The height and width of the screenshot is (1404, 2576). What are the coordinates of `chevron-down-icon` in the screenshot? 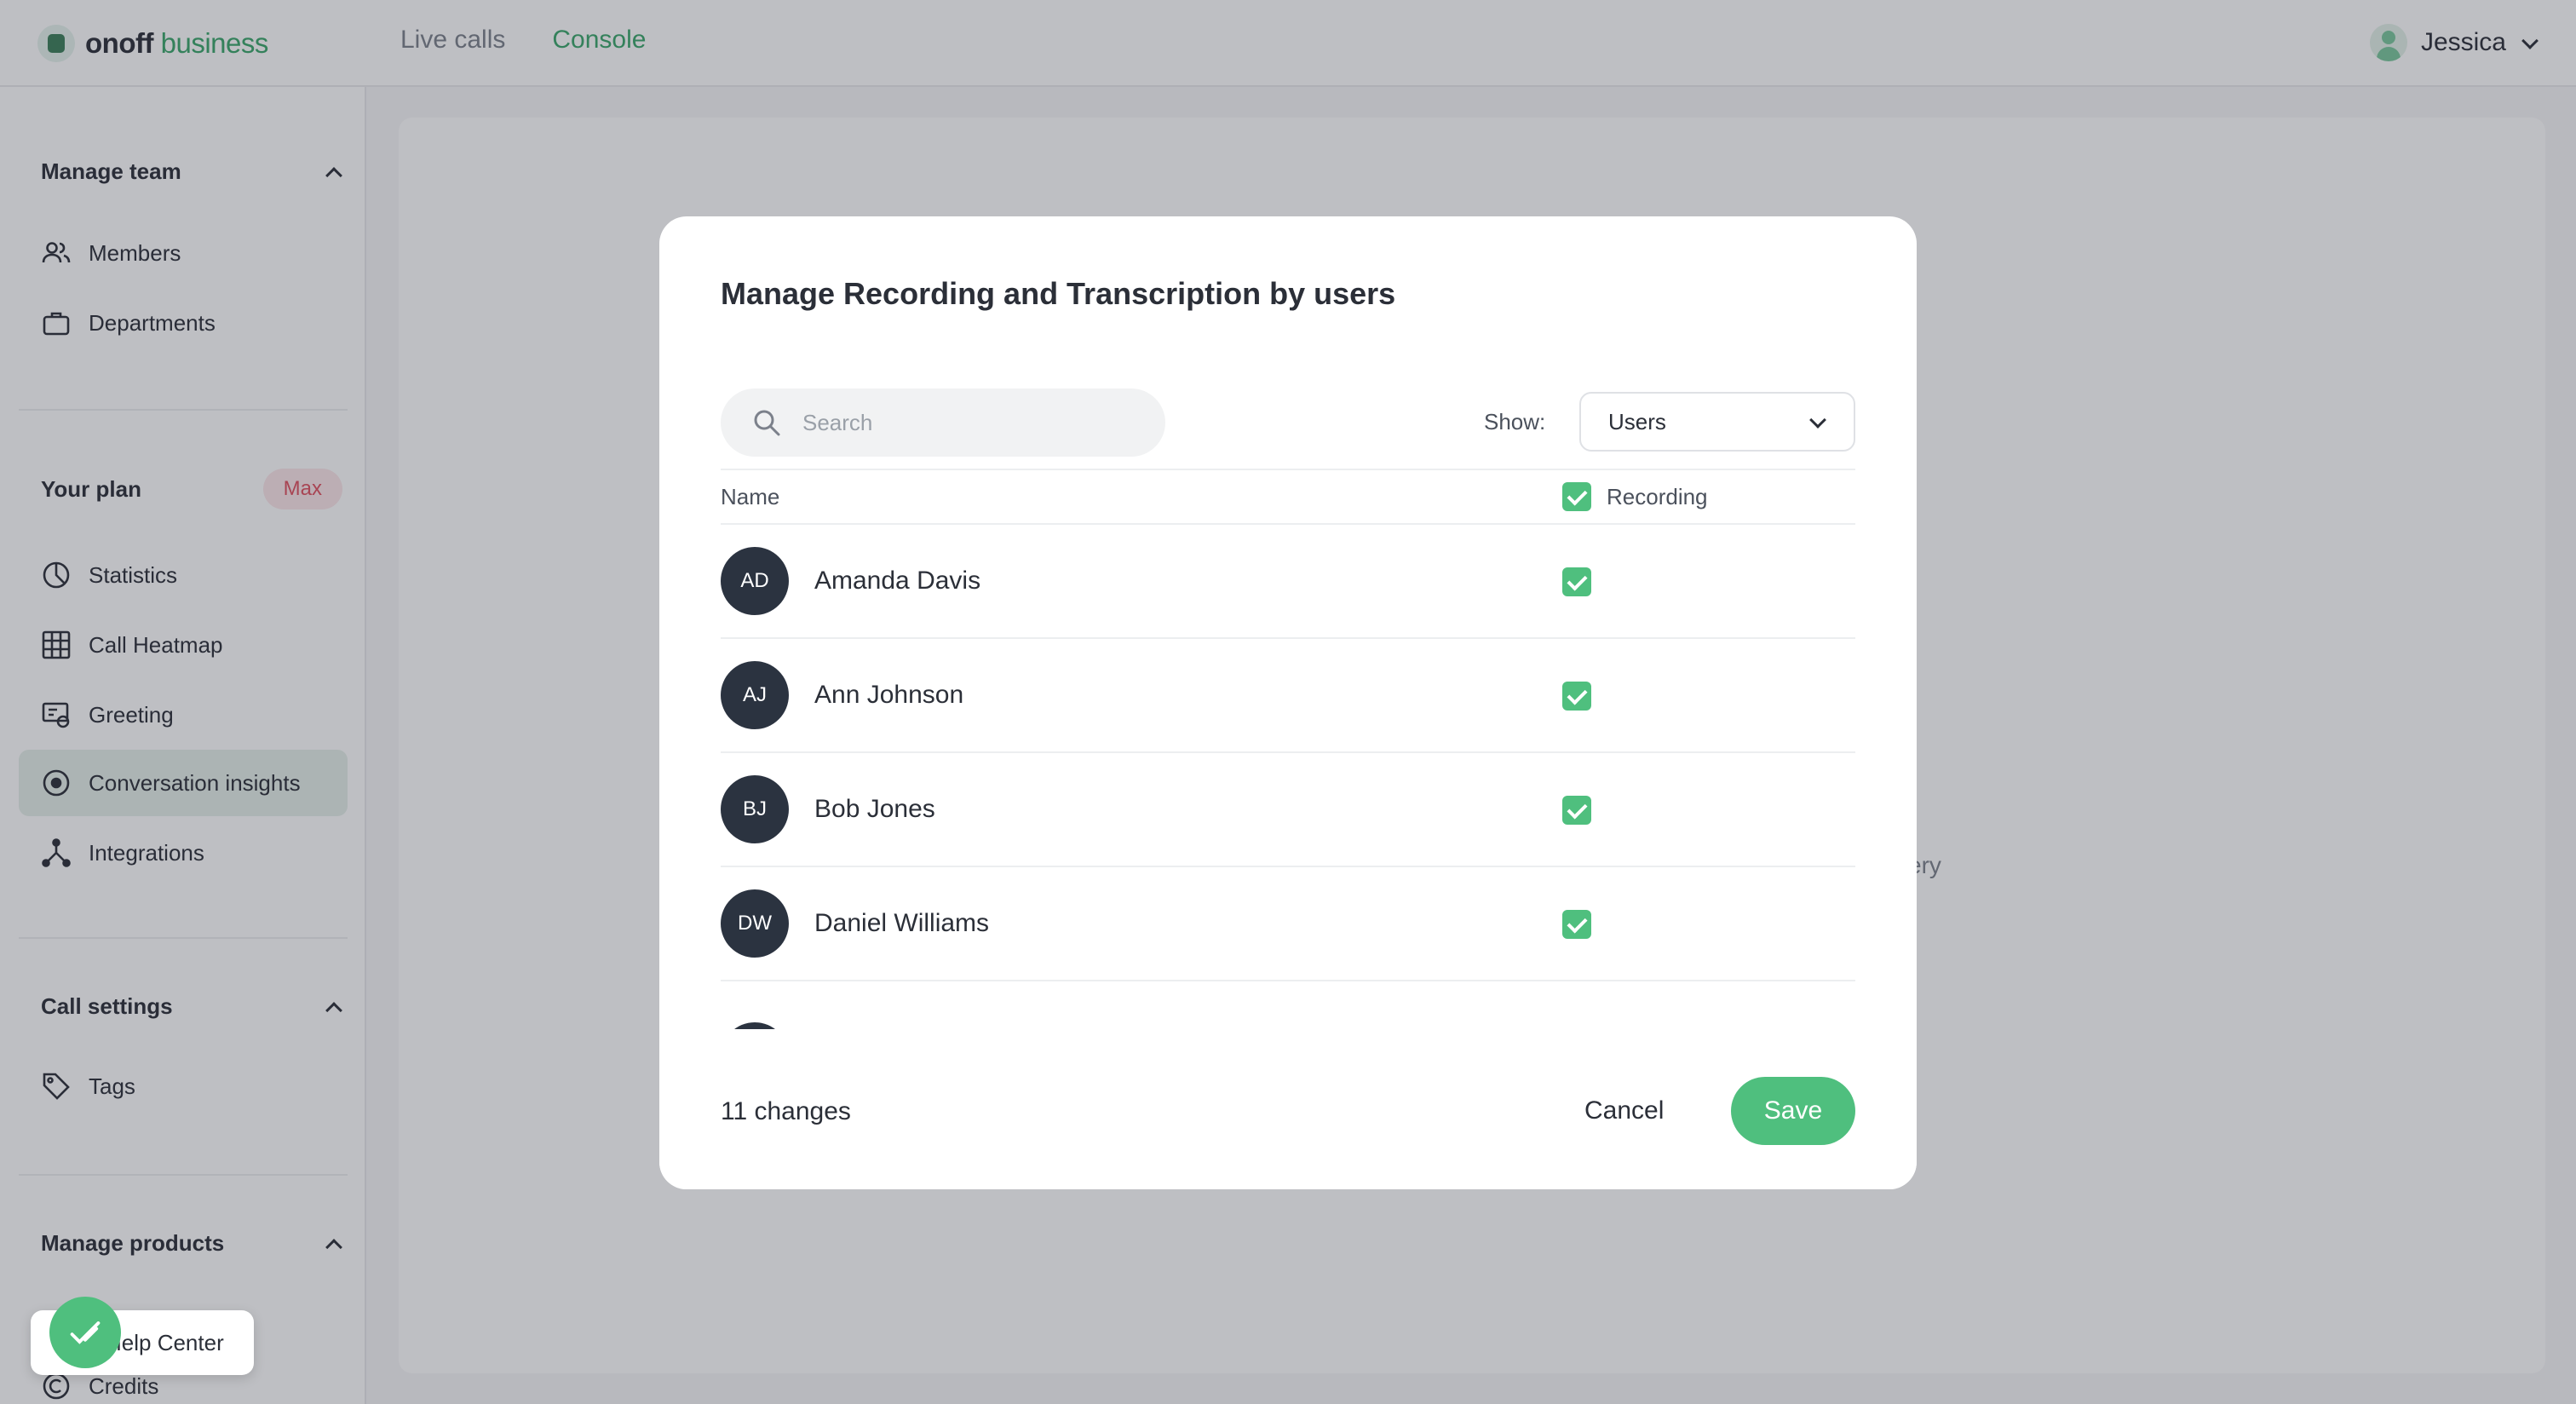 It's located at (1817, 421).